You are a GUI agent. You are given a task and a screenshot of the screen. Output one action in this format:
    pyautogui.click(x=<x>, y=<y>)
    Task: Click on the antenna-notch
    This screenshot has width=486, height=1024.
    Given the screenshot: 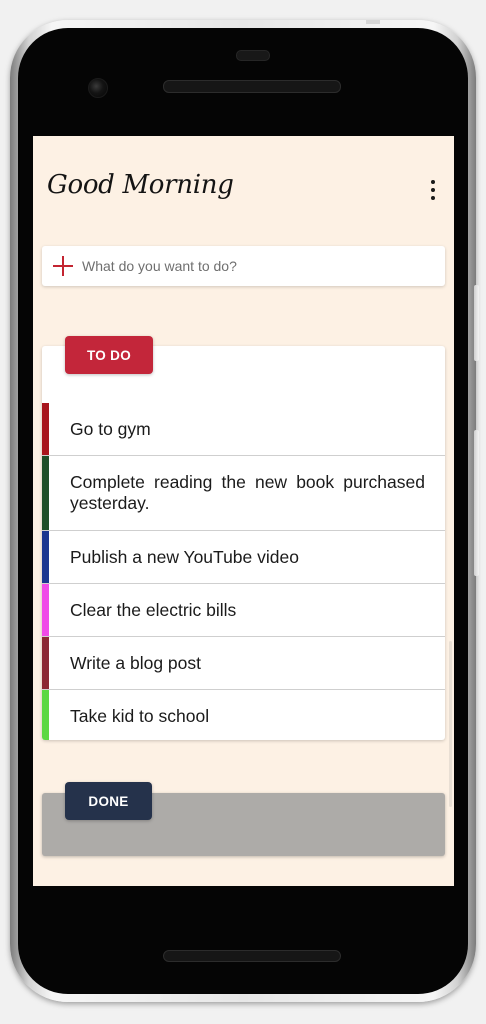 What is the action you would take?
    pyautogui.click(x=373, y=22)
    